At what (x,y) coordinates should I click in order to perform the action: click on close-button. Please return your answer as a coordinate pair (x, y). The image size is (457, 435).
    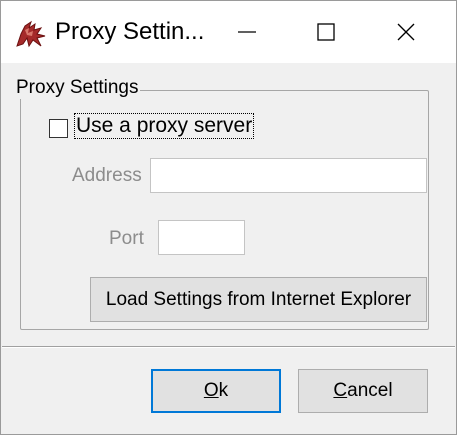
    Looking at the image, I should click on (406, 32).